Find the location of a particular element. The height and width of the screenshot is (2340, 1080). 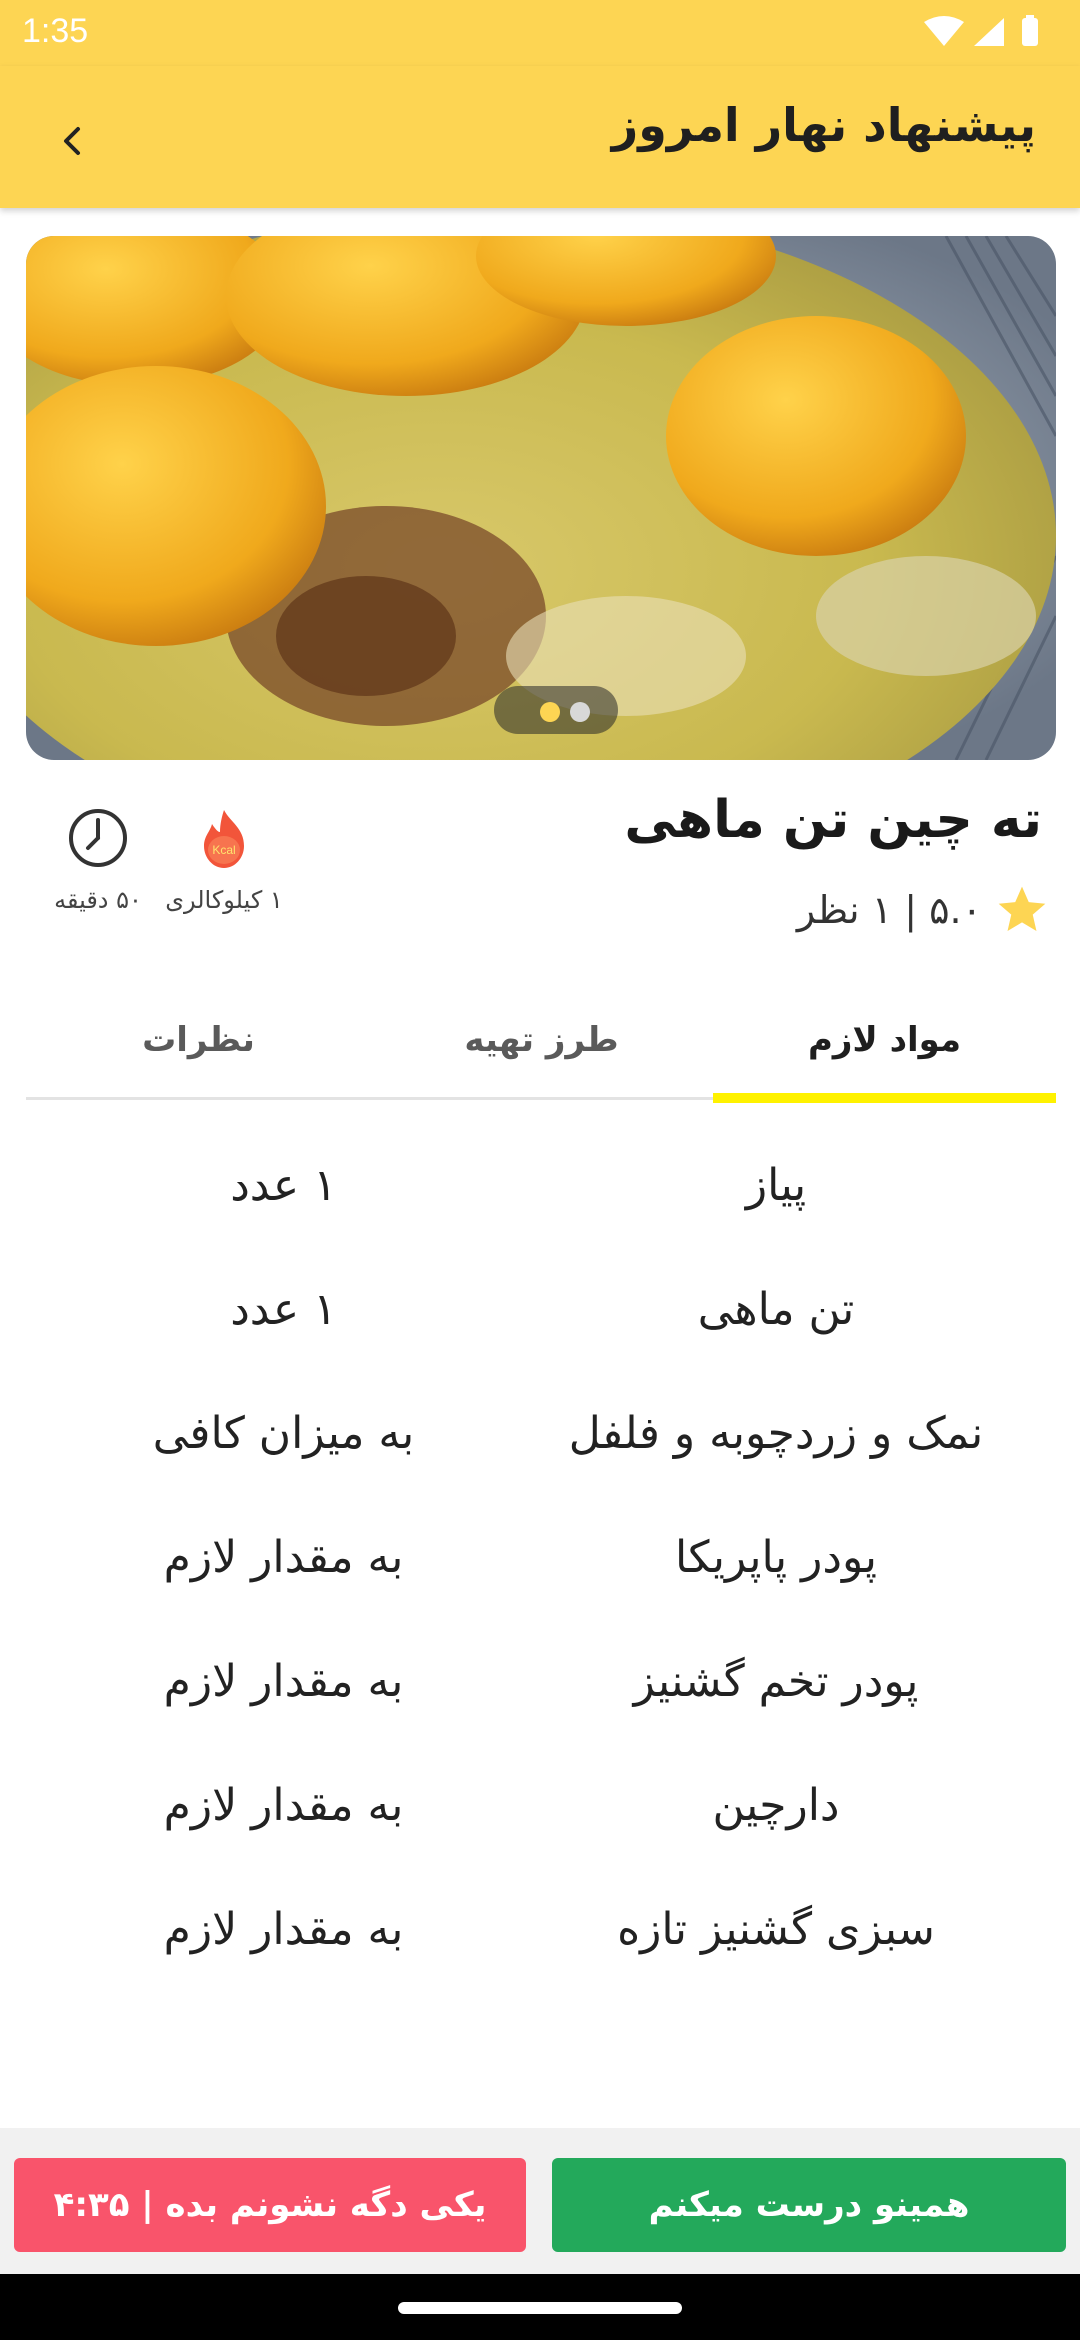

system-nav-bar is located at coordinates (540, 2307).